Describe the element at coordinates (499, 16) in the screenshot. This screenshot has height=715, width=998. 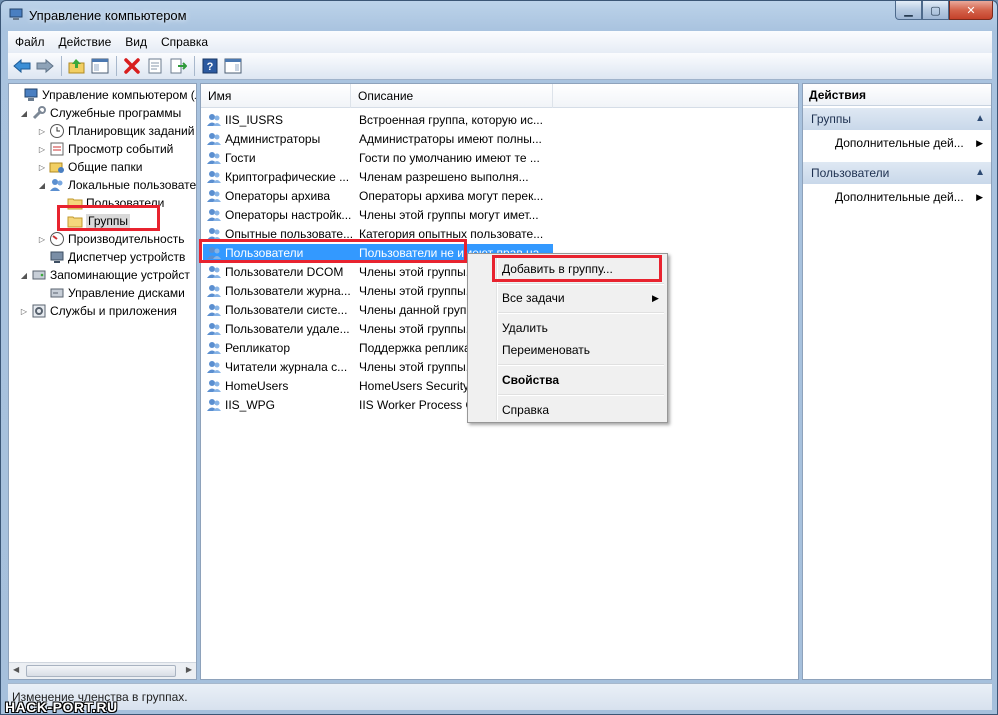
I see `title-bar: Управление компьютером ▁ ▢ ✕` at that location.